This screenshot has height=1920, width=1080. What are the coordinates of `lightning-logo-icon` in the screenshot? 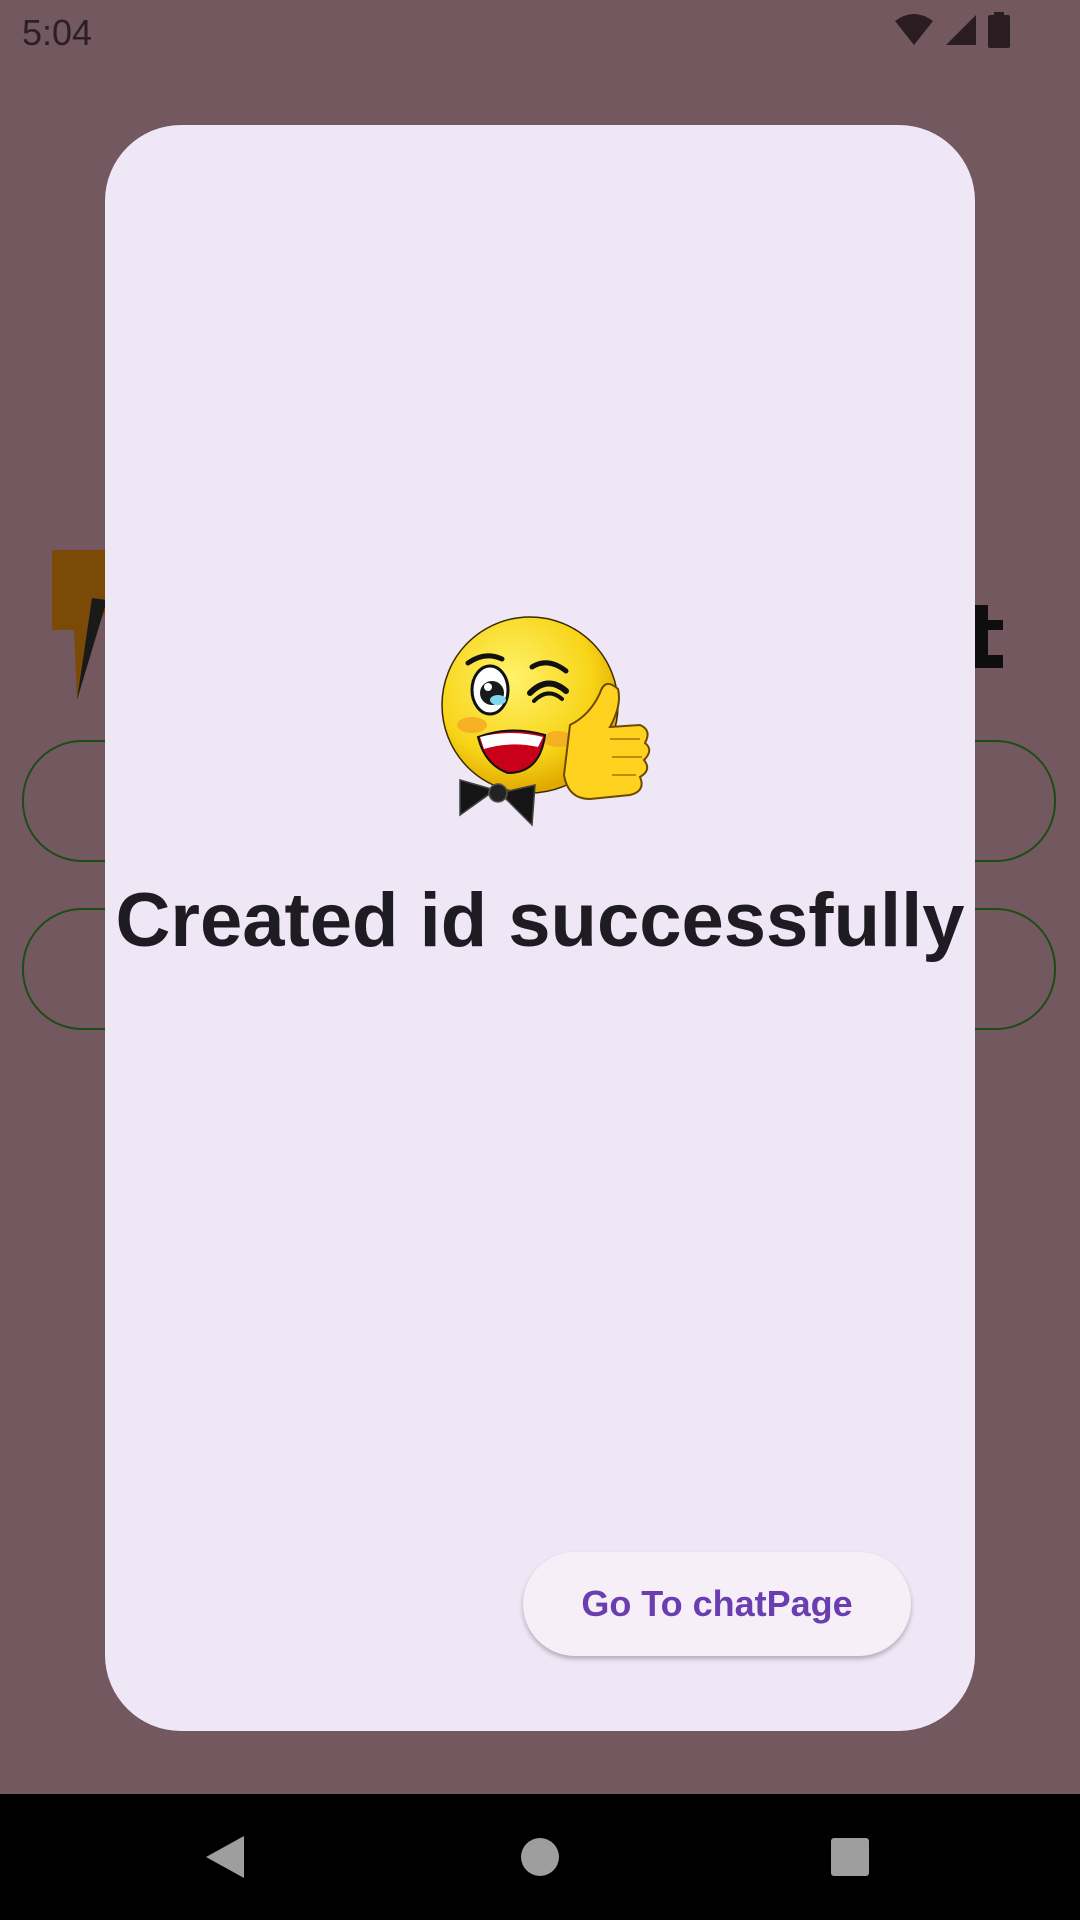 It's located at (82, 625).